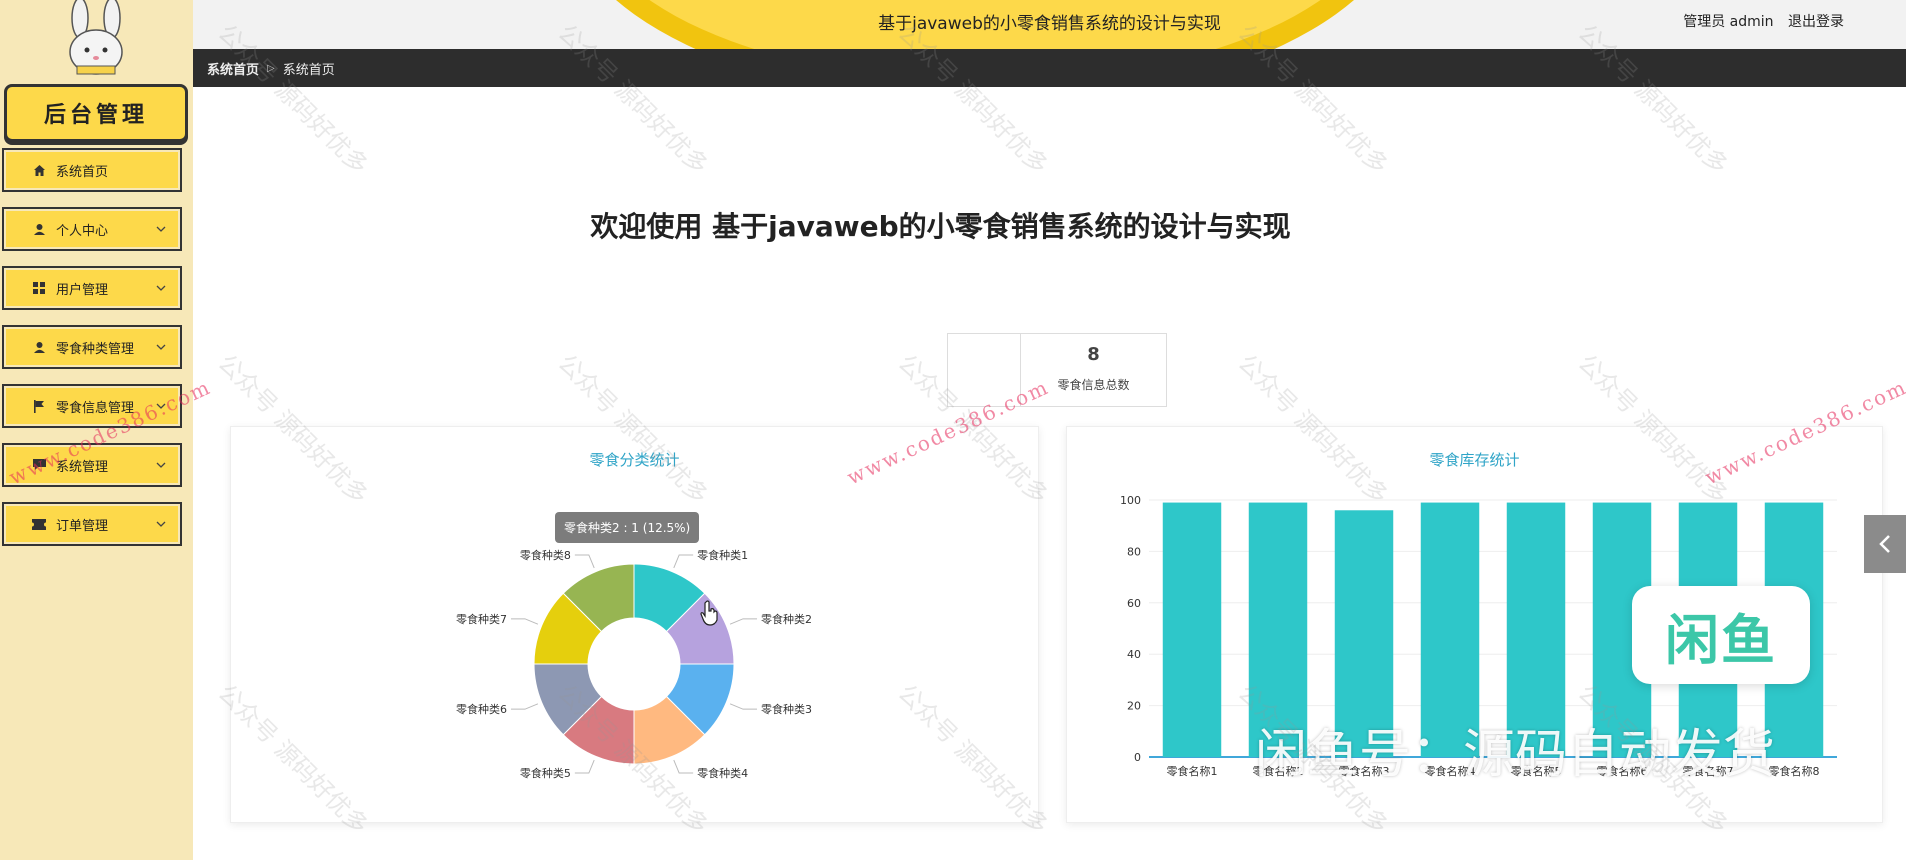 The width and height of the screenshot is (1906, 860). I want to click on user-area: 管理员 admin 退出登录, so click(1758, 21).